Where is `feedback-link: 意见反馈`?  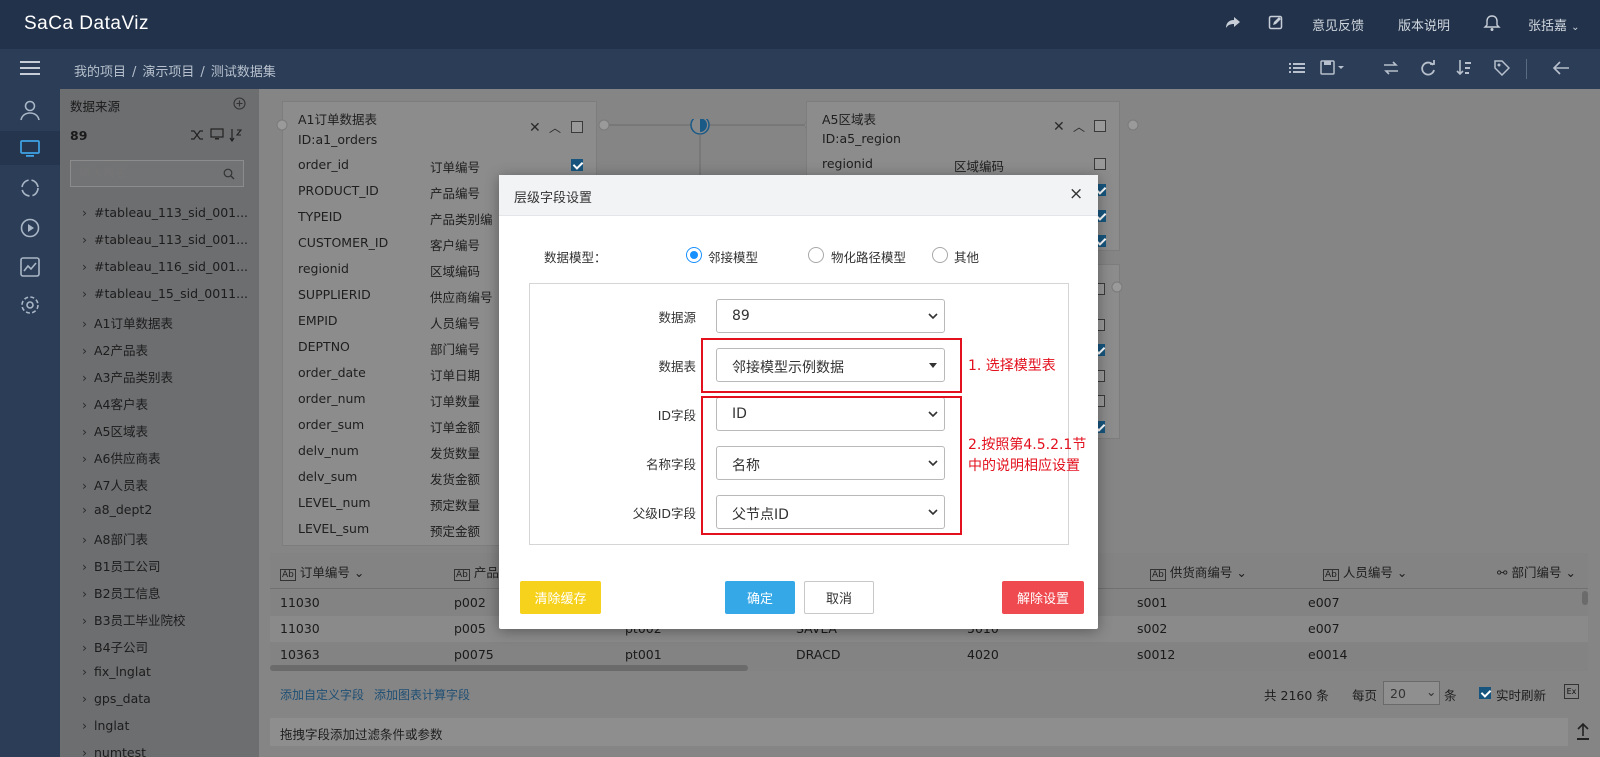
feedback-link: 意见反馈 is located at coordinates (1338, 24).